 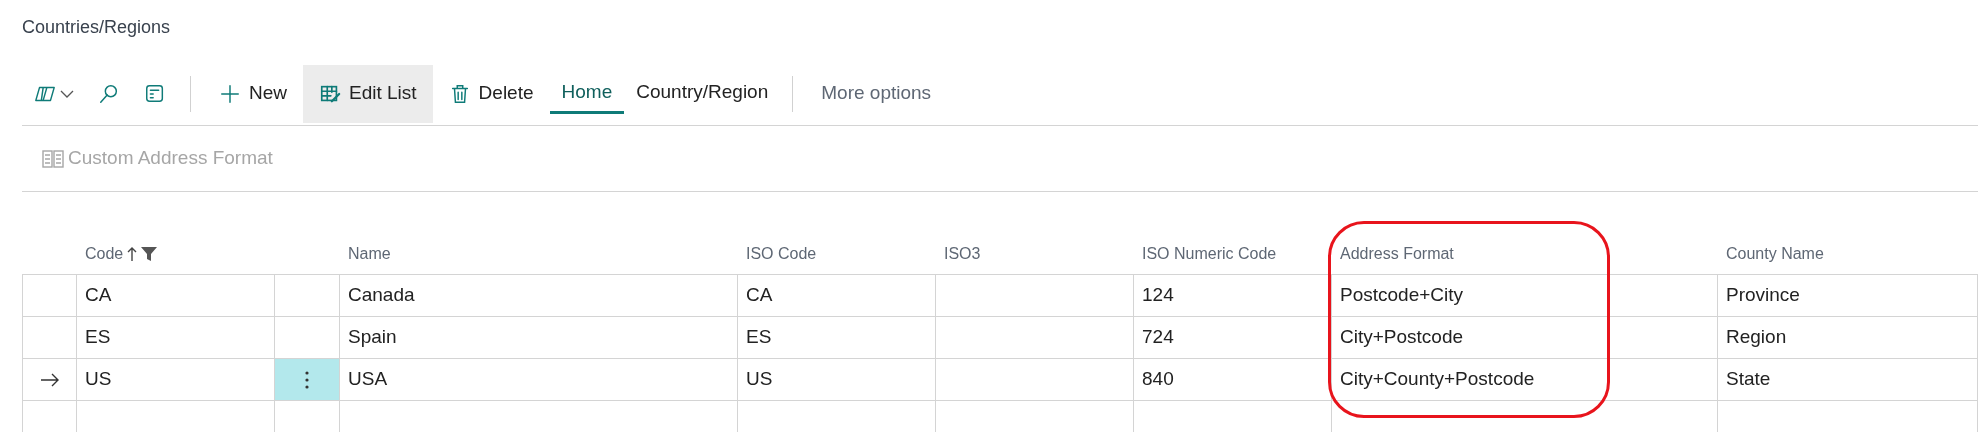 What do you see at coordinates (781, 253) in the screenshot?
I see `column-header: ISO Code` at bounding box center [781, 253].